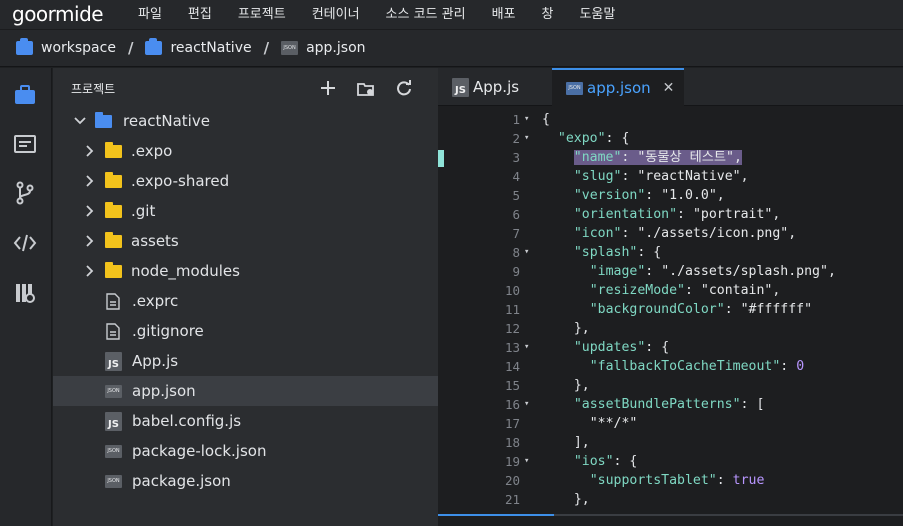  Describe the element at coordinates (328, 88) in the screenshot. I see `add-file-icon` at that location.